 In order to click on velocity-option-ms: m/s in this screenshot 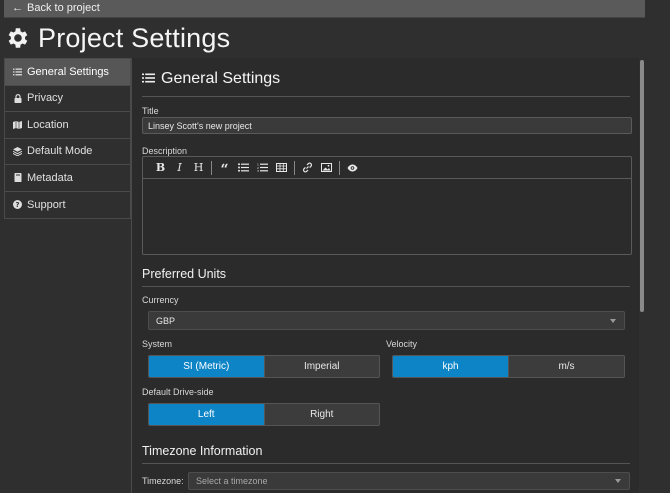, I will do `click(566, 366)`.